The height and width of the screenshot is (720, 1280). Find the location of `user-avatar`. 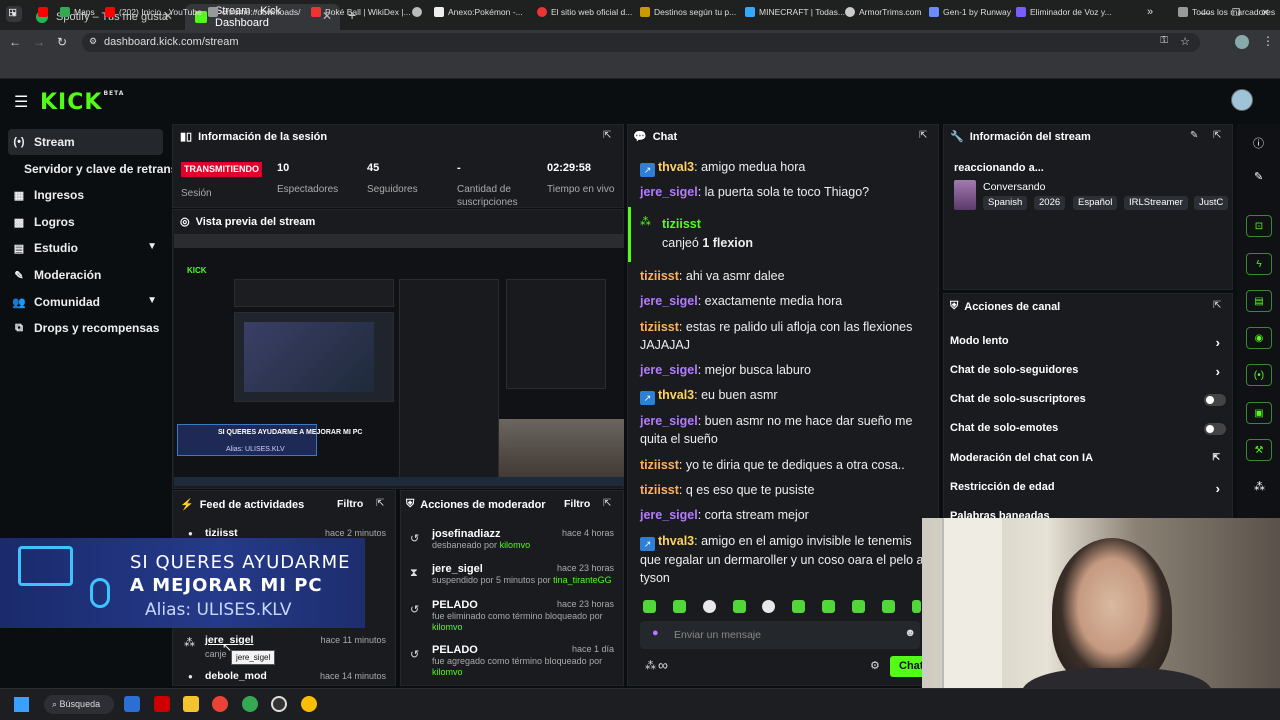

user-avatar is located at coordinates (1242, 100).